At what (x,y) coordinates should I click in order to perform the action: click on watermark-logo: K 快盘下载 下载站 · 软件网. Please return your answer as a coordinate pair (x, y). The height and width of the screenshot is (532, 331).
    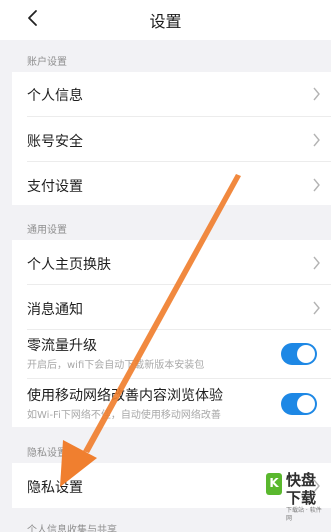
    Looking at the image, I should click on (296, 496).